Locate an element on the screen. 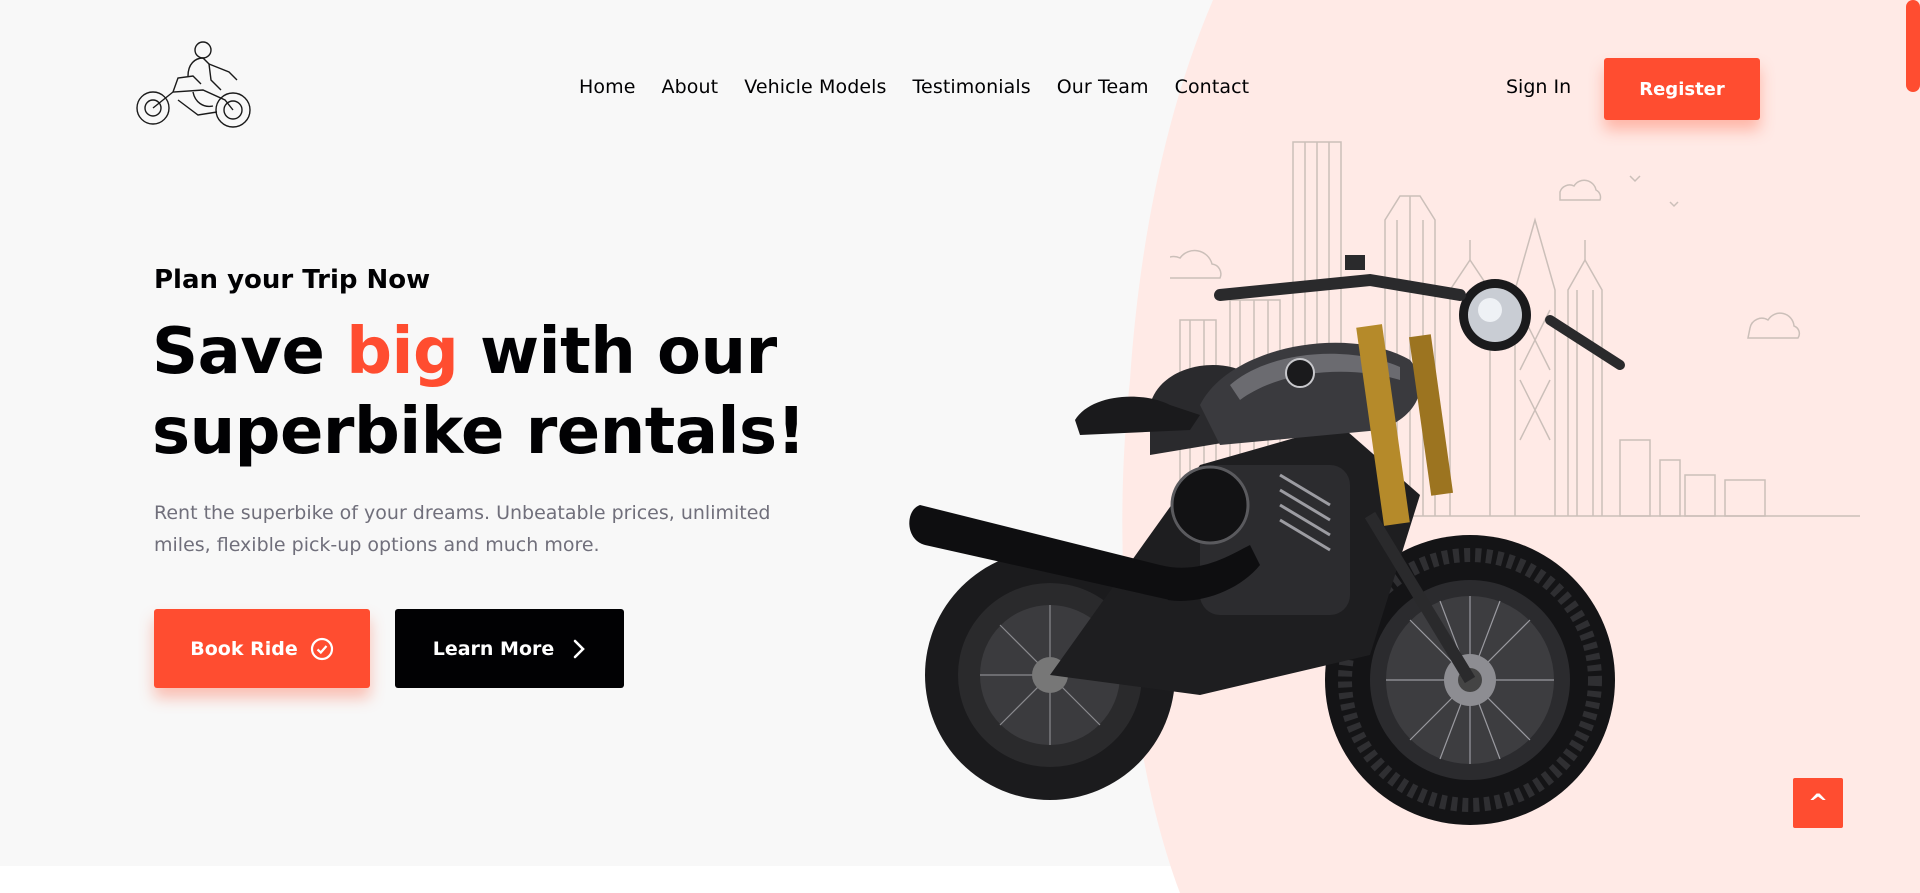 The width and height of the screenshot is (1920, 893). book-ride-label: Book Ride is located at coordinates (244, 648).